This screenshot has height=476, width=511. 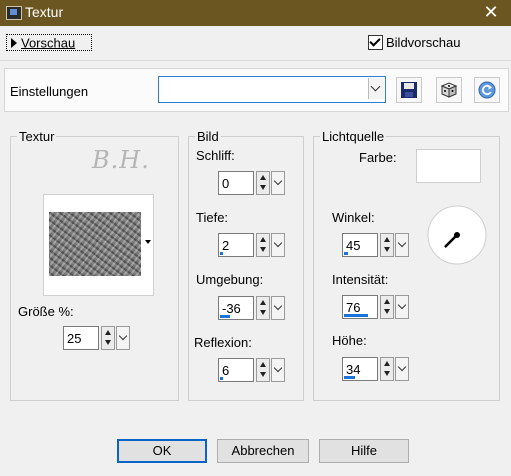 What do you see at coordinates (263, 370) in the screenshot?
I see `reflection-stepper` at bounding box center [263, 370].